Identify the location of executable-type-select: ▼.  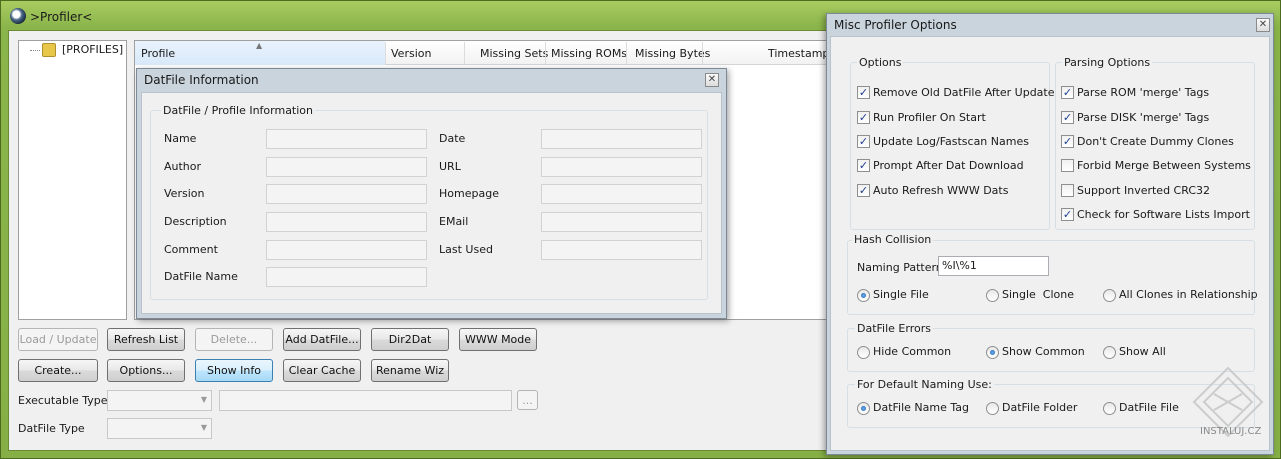
(159, 400).